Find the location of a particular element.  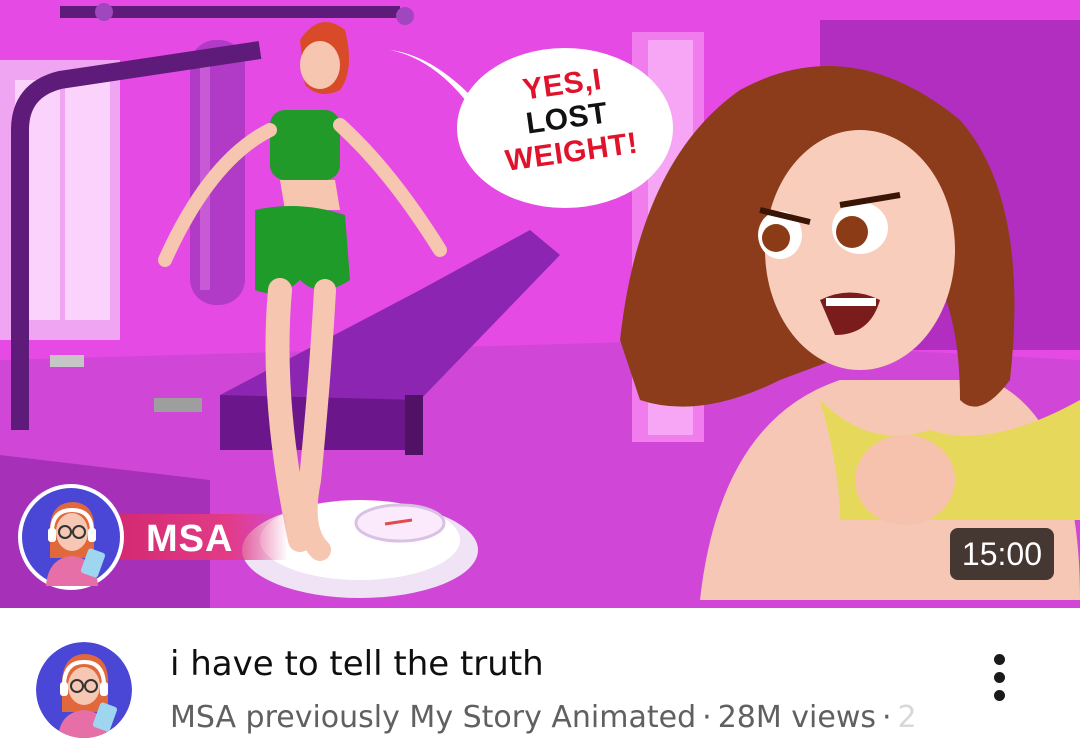

avatar-icon is located at coordinates (84, 690).